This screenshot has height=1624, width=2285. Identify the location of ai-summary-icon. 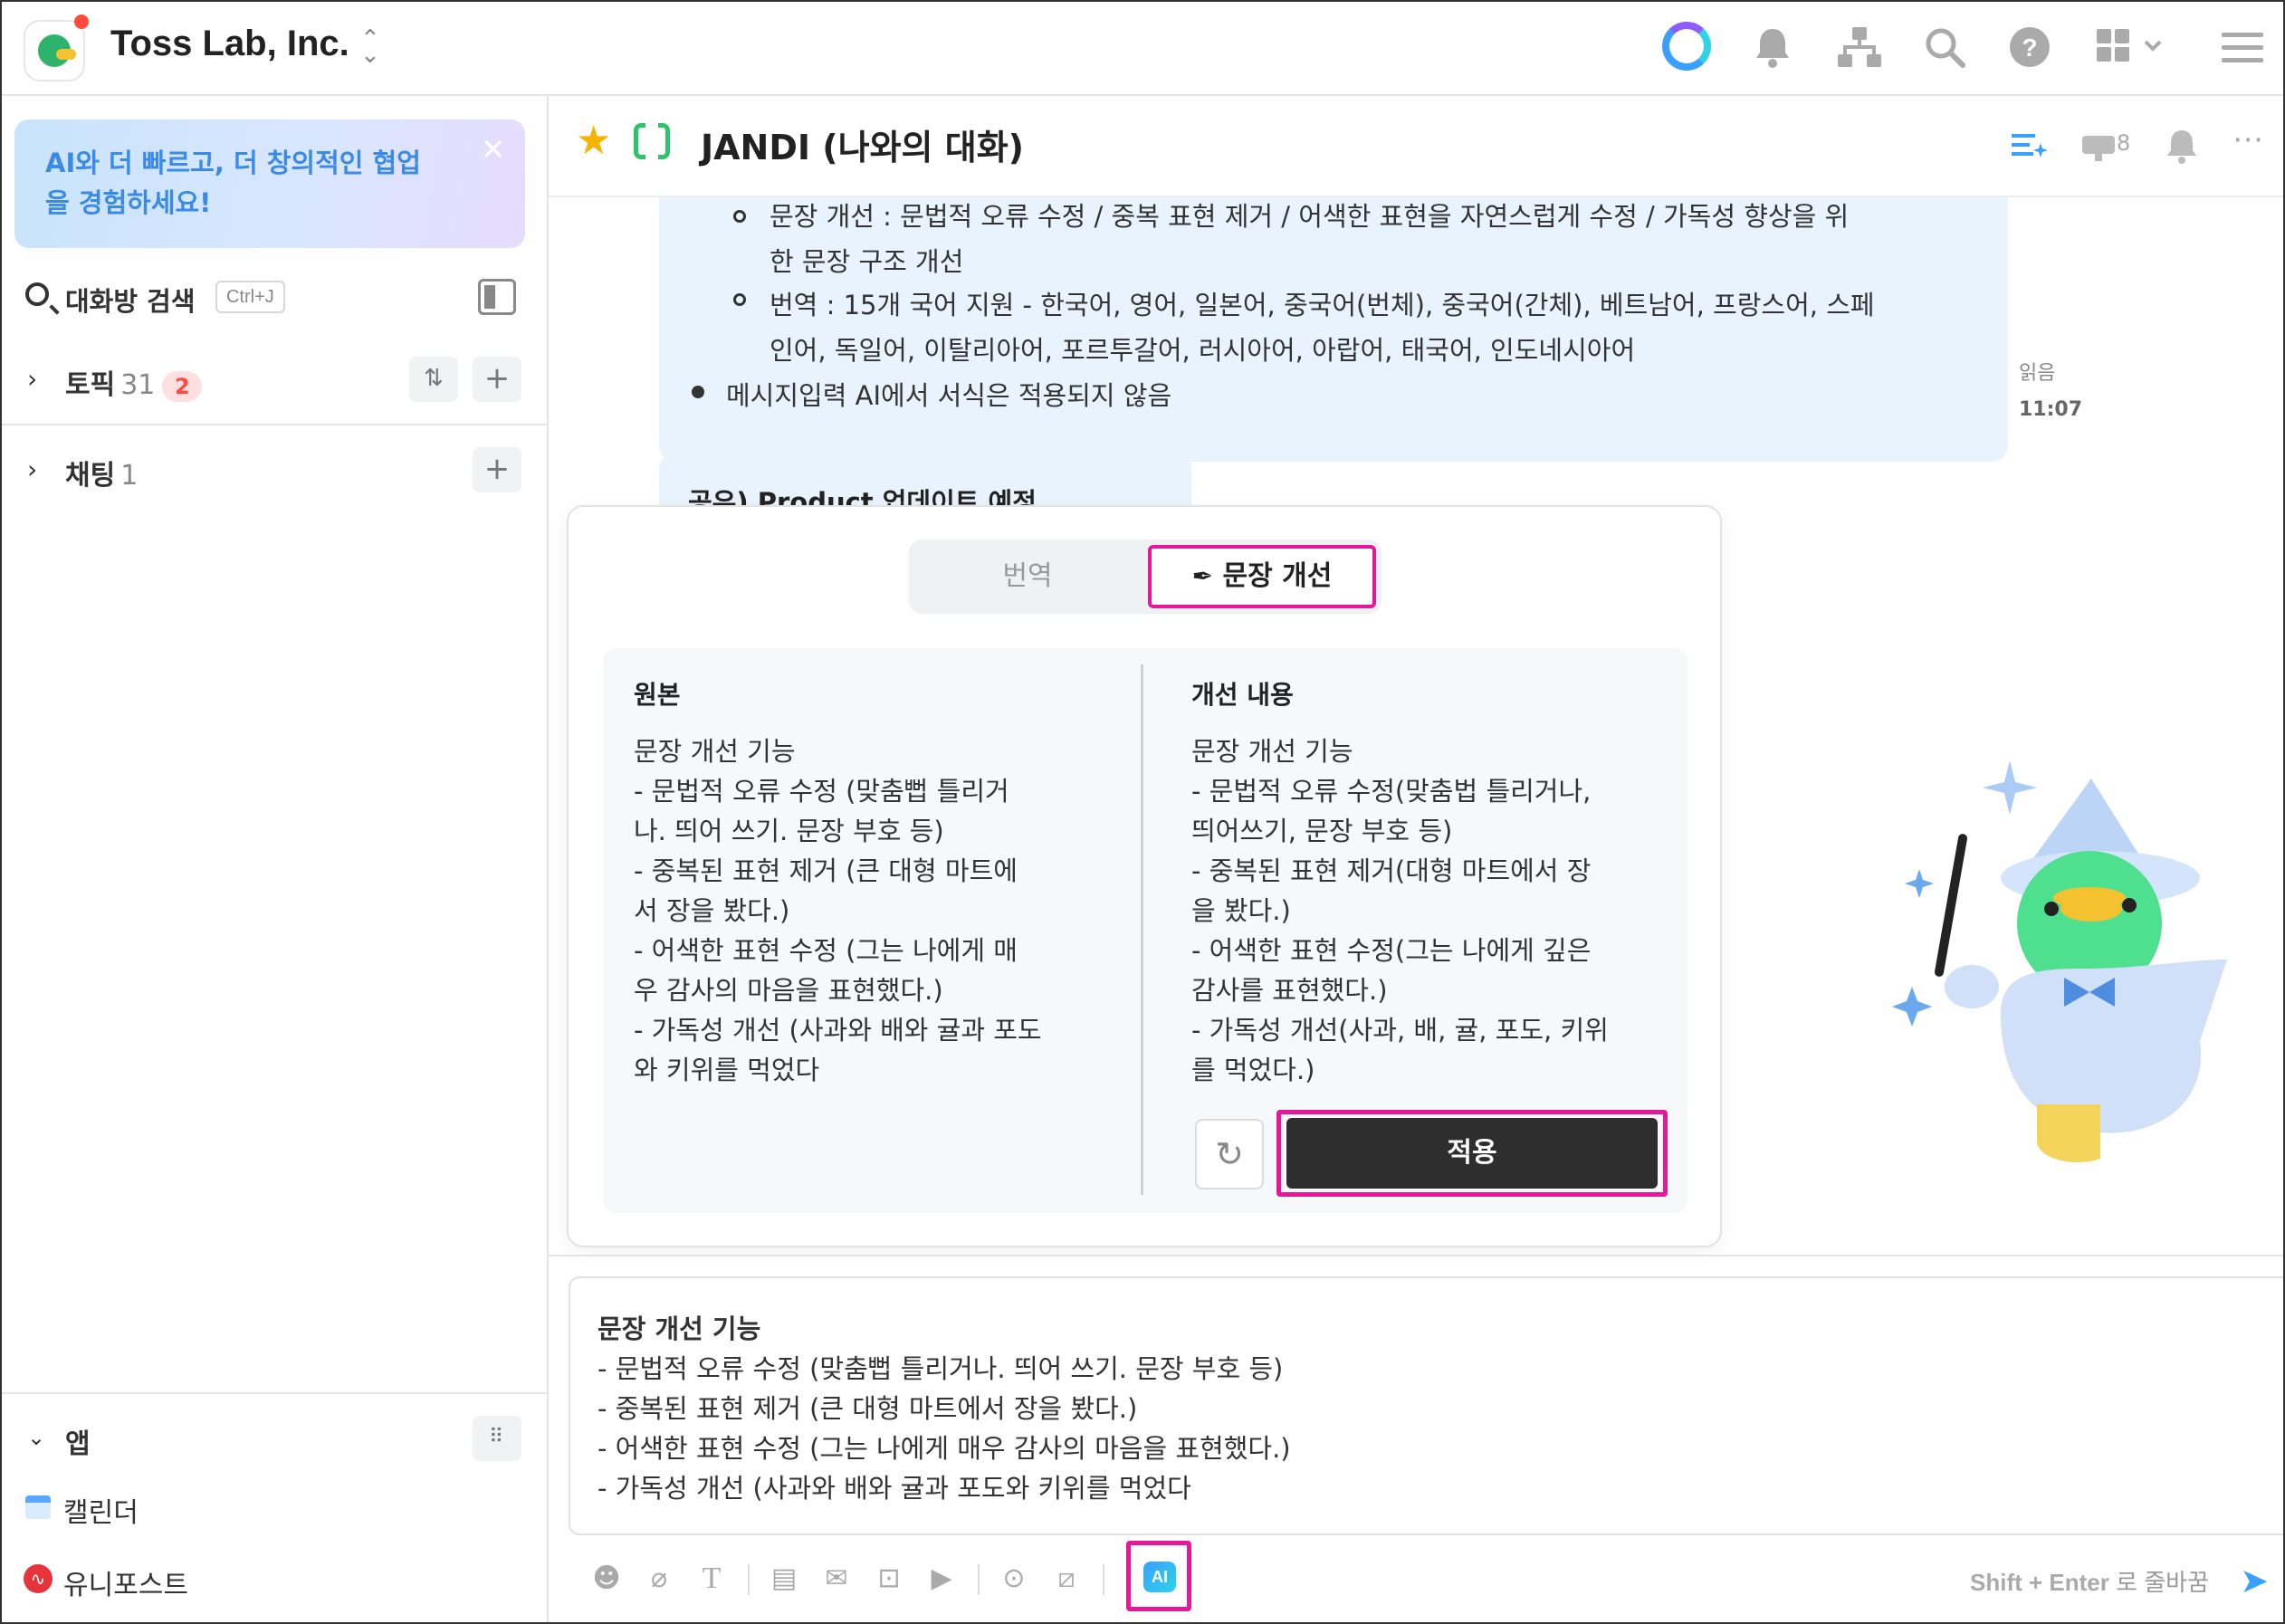
(2028, 145).